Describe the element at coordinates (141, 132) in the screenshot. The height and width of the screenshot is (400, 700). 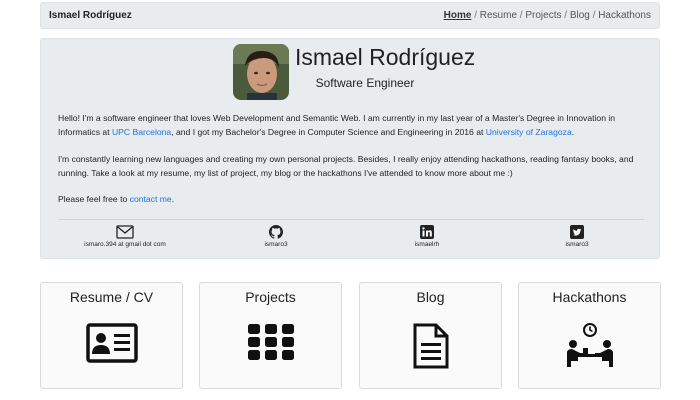
I see `upc-barcelona-link: UPC Barcelona` at that location.